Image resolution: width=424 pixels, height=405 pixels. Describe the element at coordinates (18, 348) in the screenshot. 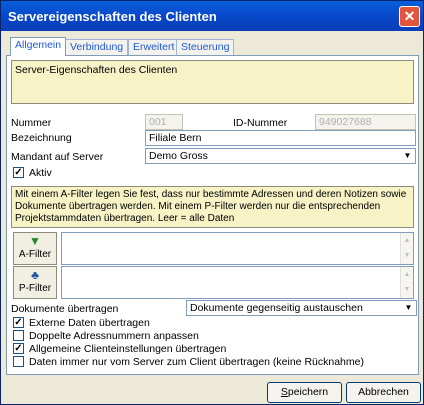

I see `clienteinstellungen-checkbox: ✓` at that location.